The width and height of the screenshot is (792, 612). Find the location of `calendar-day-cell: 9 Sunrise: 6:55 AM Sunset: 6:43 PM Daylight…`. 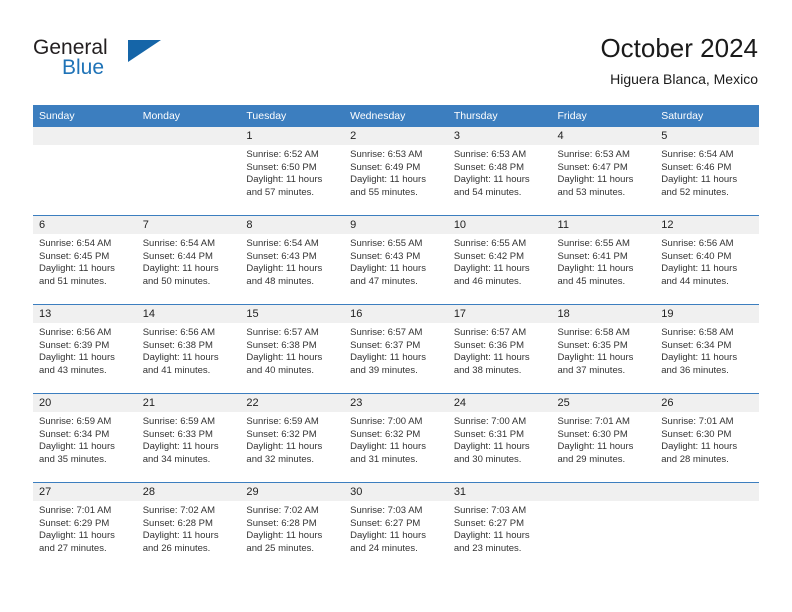

calendar-day-cell: 9 Sunrise: 6:55 AM Sunset: 6:43 PM Daylight… is located at coordinates (396, 260).